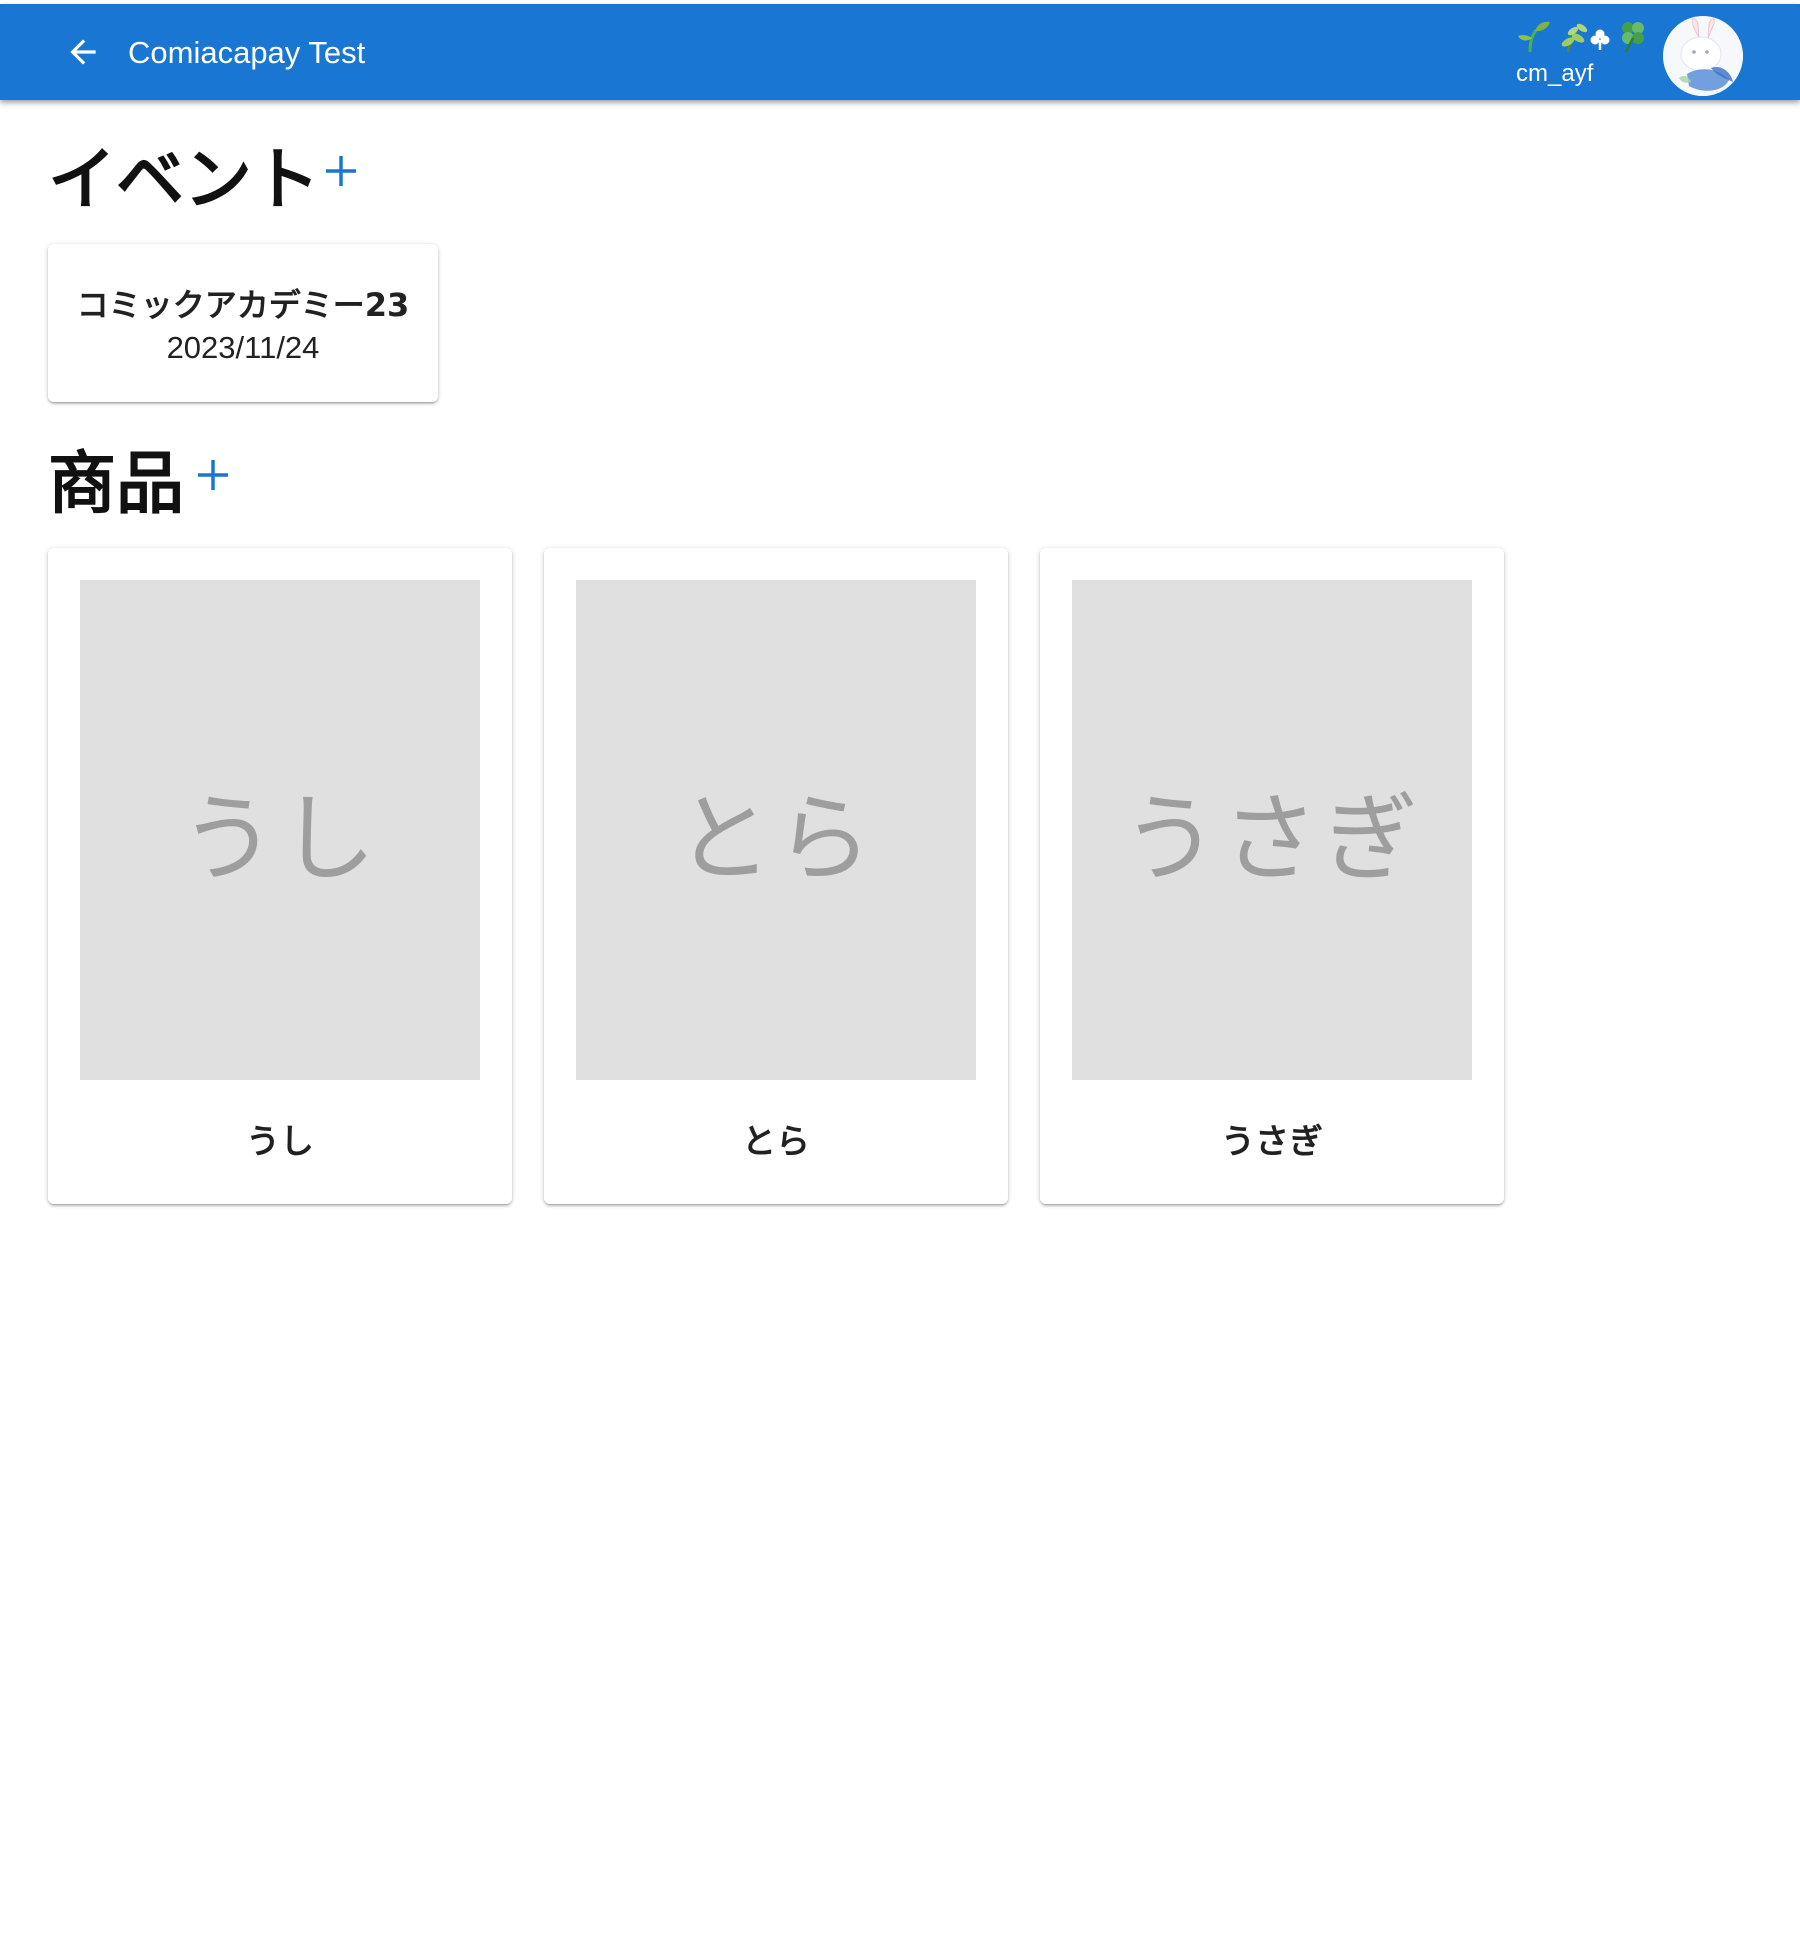 Image resolution: width=1800 pixels, height=1938 pixels. I want to click on back-button, so click(83, 52).